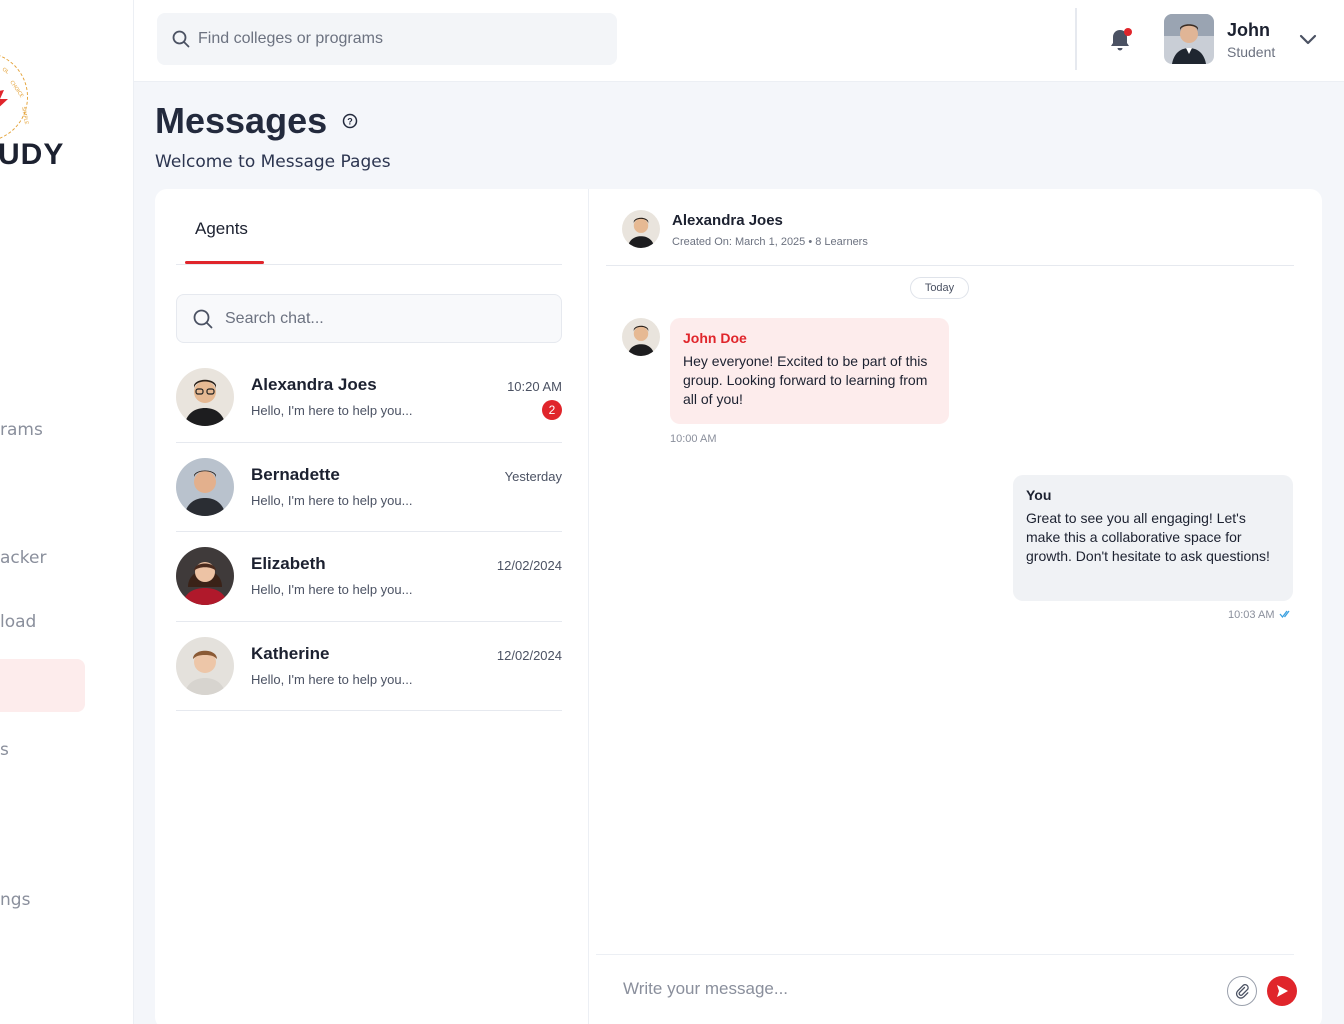  What do you see at coordinates (534, 386) in the screenshot?
I see `conversation-time: 10:20 AM` at bounding box center [534, 386].